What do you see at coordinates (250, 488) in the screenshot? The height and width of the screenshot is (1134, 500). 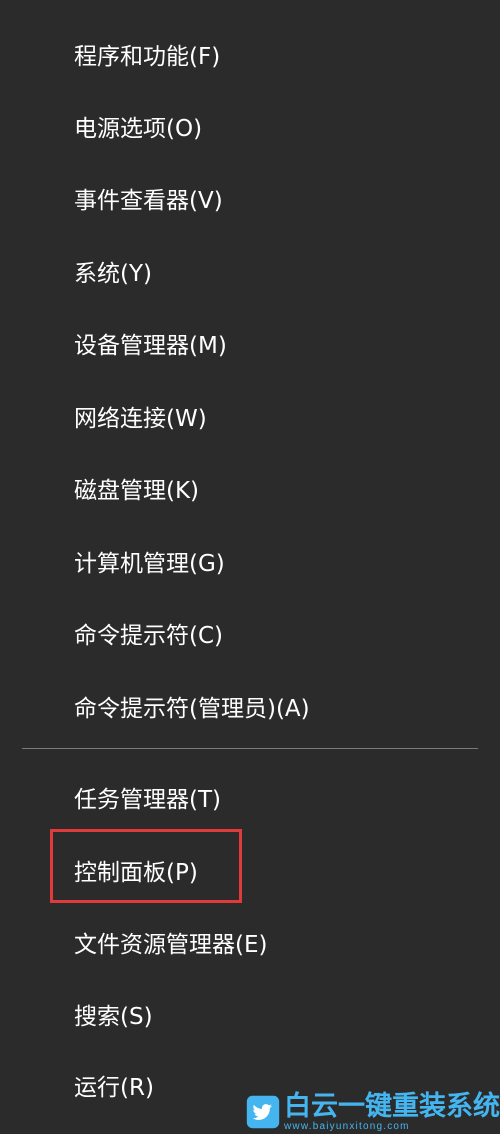 I see `menu-item-disk-management: 磁盘管理(K)` at bounding box center [250, 488].